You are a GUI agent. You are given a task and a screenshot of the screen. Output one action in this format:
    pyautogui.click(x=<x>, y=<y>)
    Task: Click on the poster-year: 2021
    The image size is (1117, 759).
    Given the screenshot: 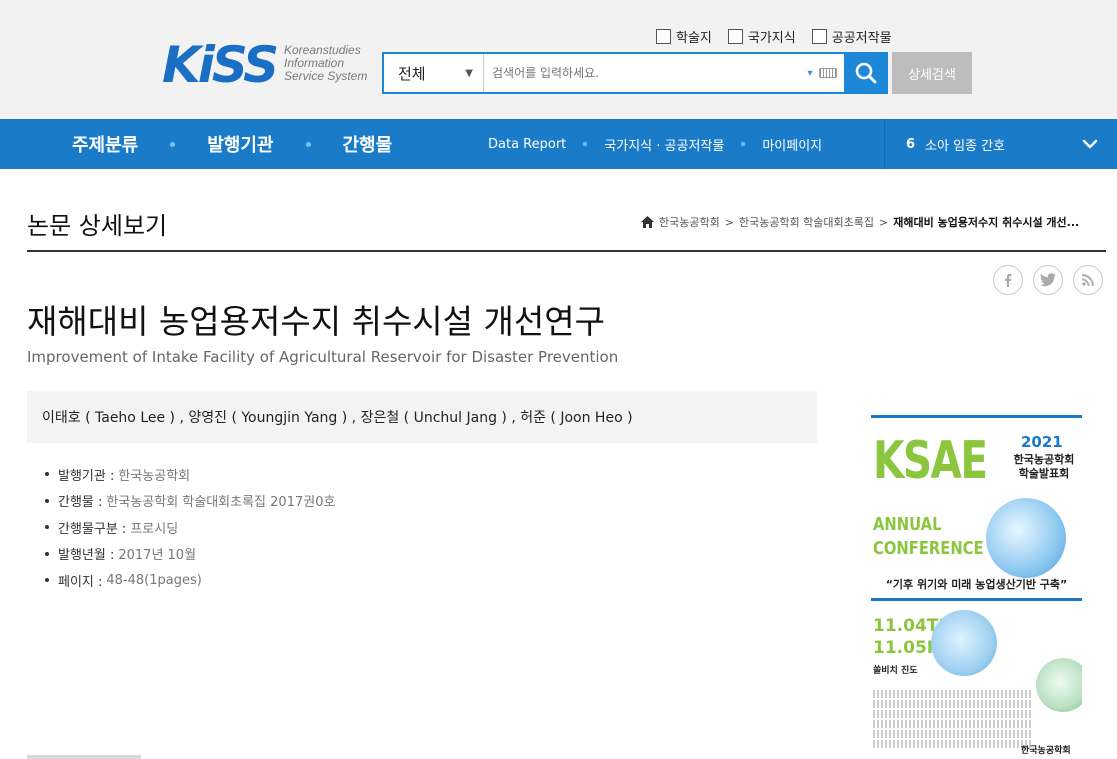 What is the action you would take?
    pyautogui.click(x=1042, y=442)
    